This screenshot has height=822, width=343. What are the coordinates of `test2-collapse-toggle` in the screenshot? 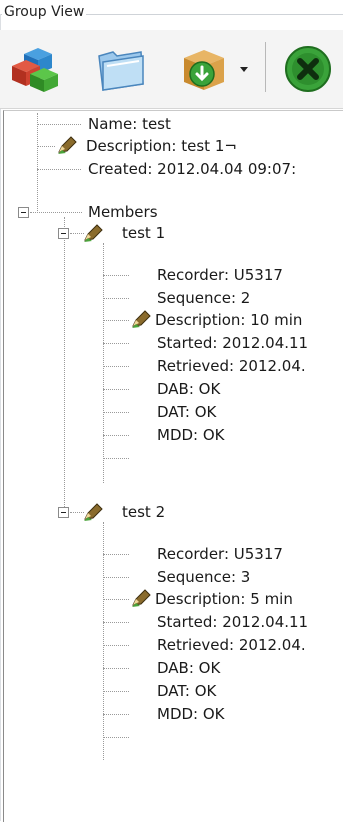 It's located at (63, 512).